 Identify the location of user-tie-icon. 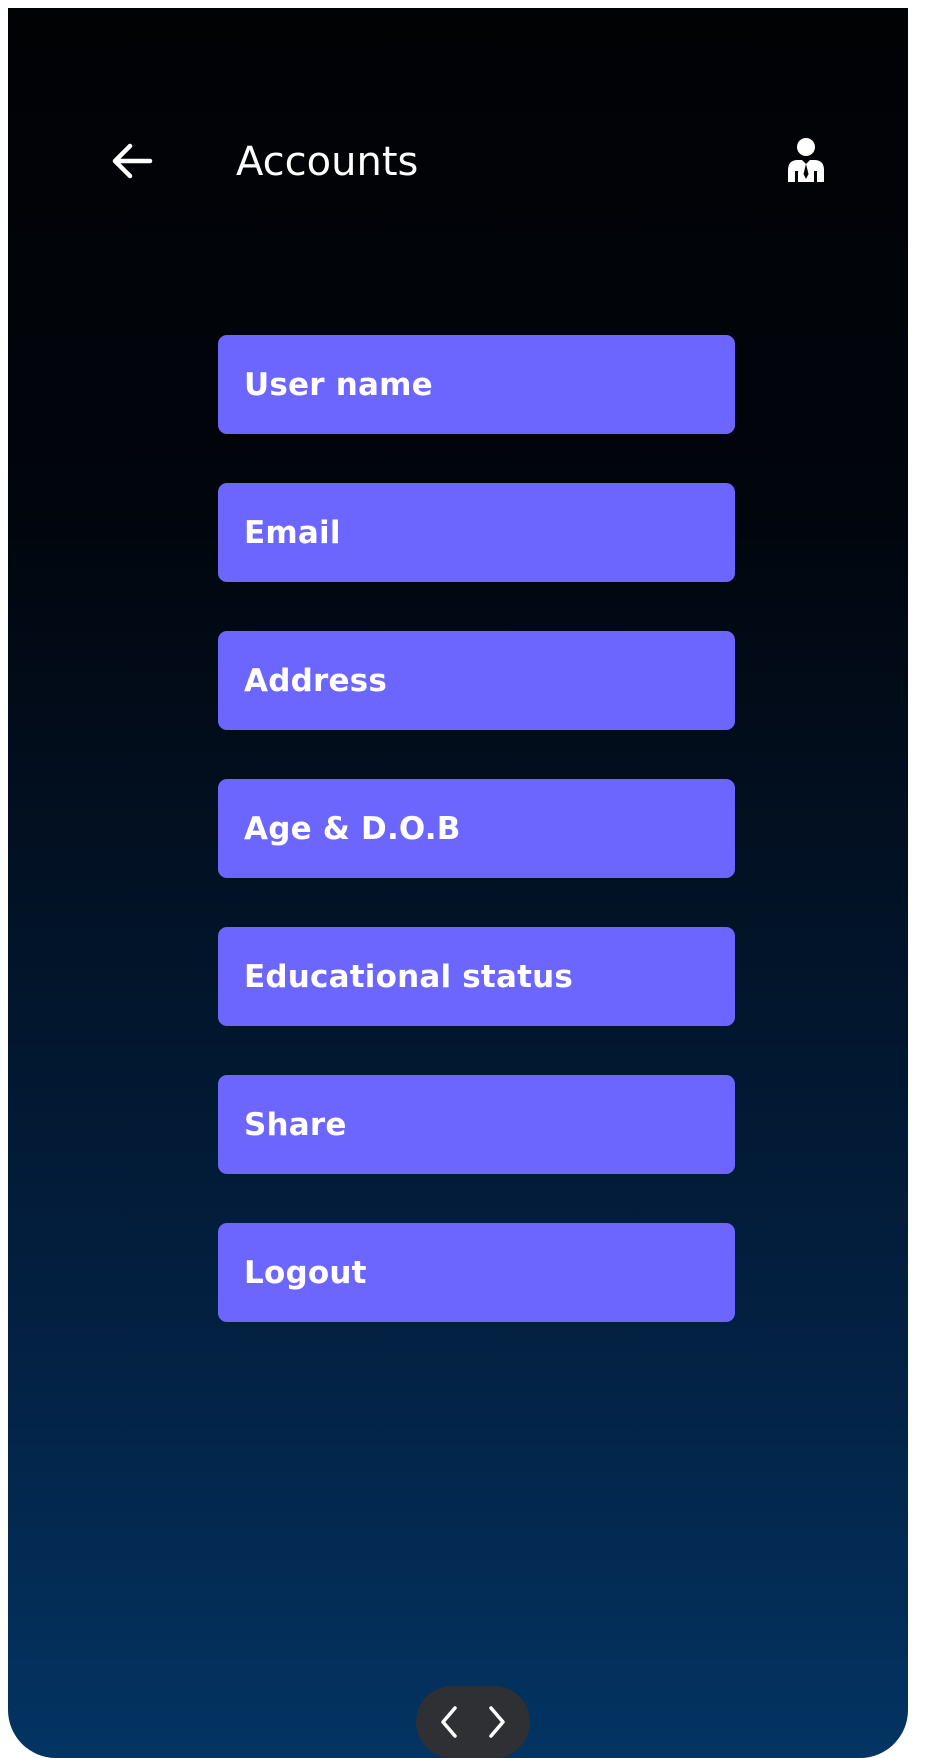
(806, 160).